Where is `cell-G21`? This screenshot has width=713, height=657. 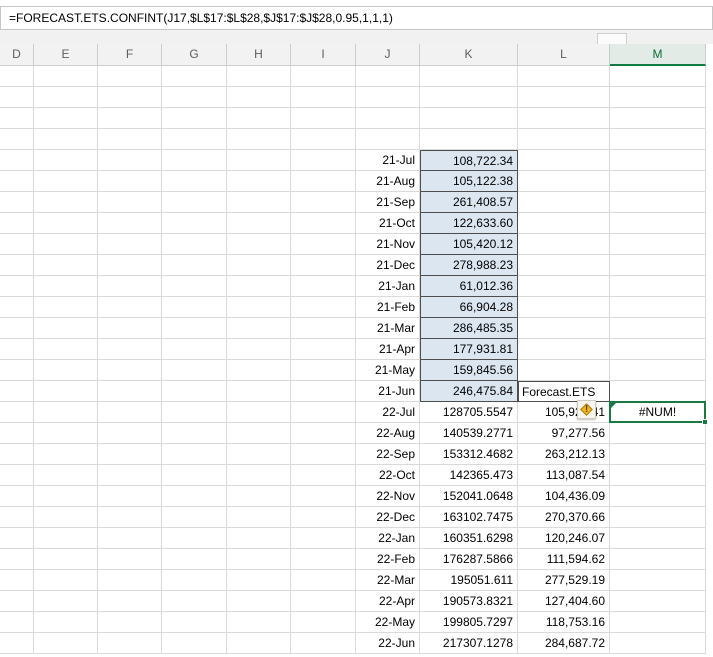 cell-G21 is located at coordinates (194, 496).